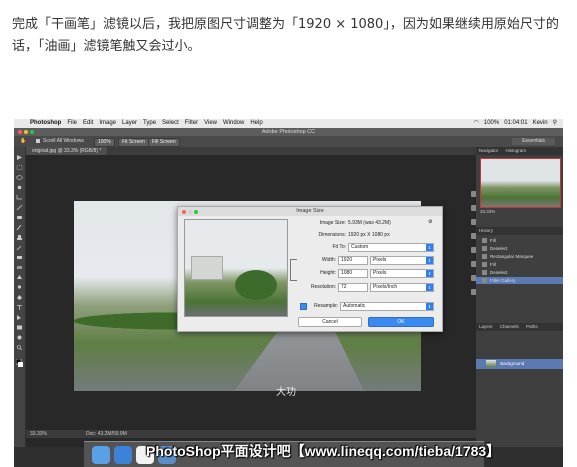 The image size is (577, 467). I want to click on status-zoom: 33.33%, so click(38, 434).